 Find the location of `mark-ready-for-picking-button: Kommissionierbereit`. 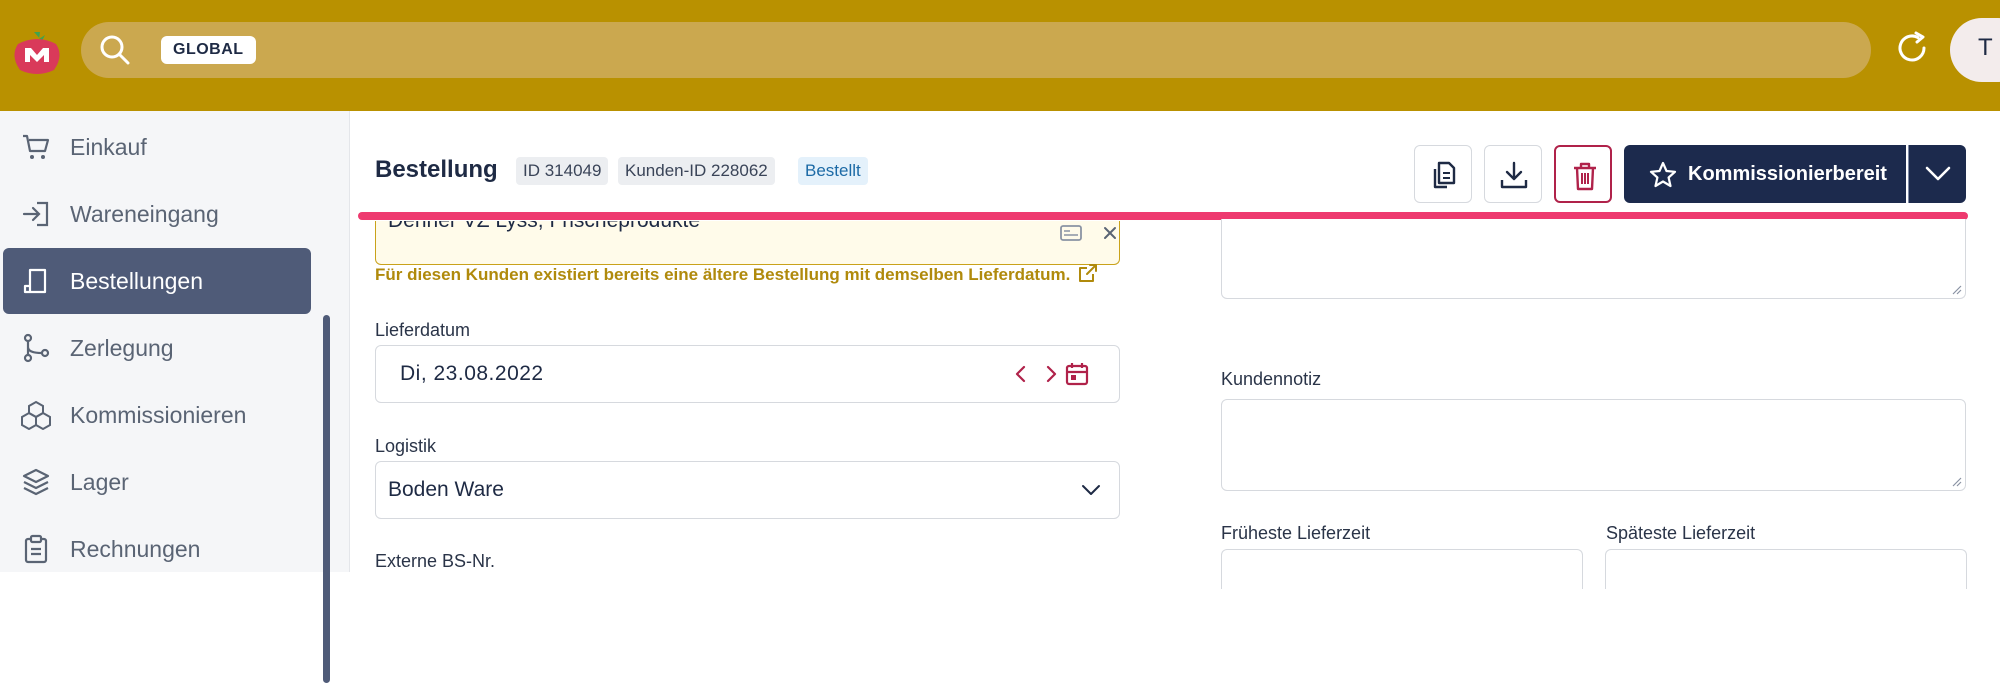

mark-ready-for-picking-button: Kommissionierbereit is located at coordinates (1765, 174).